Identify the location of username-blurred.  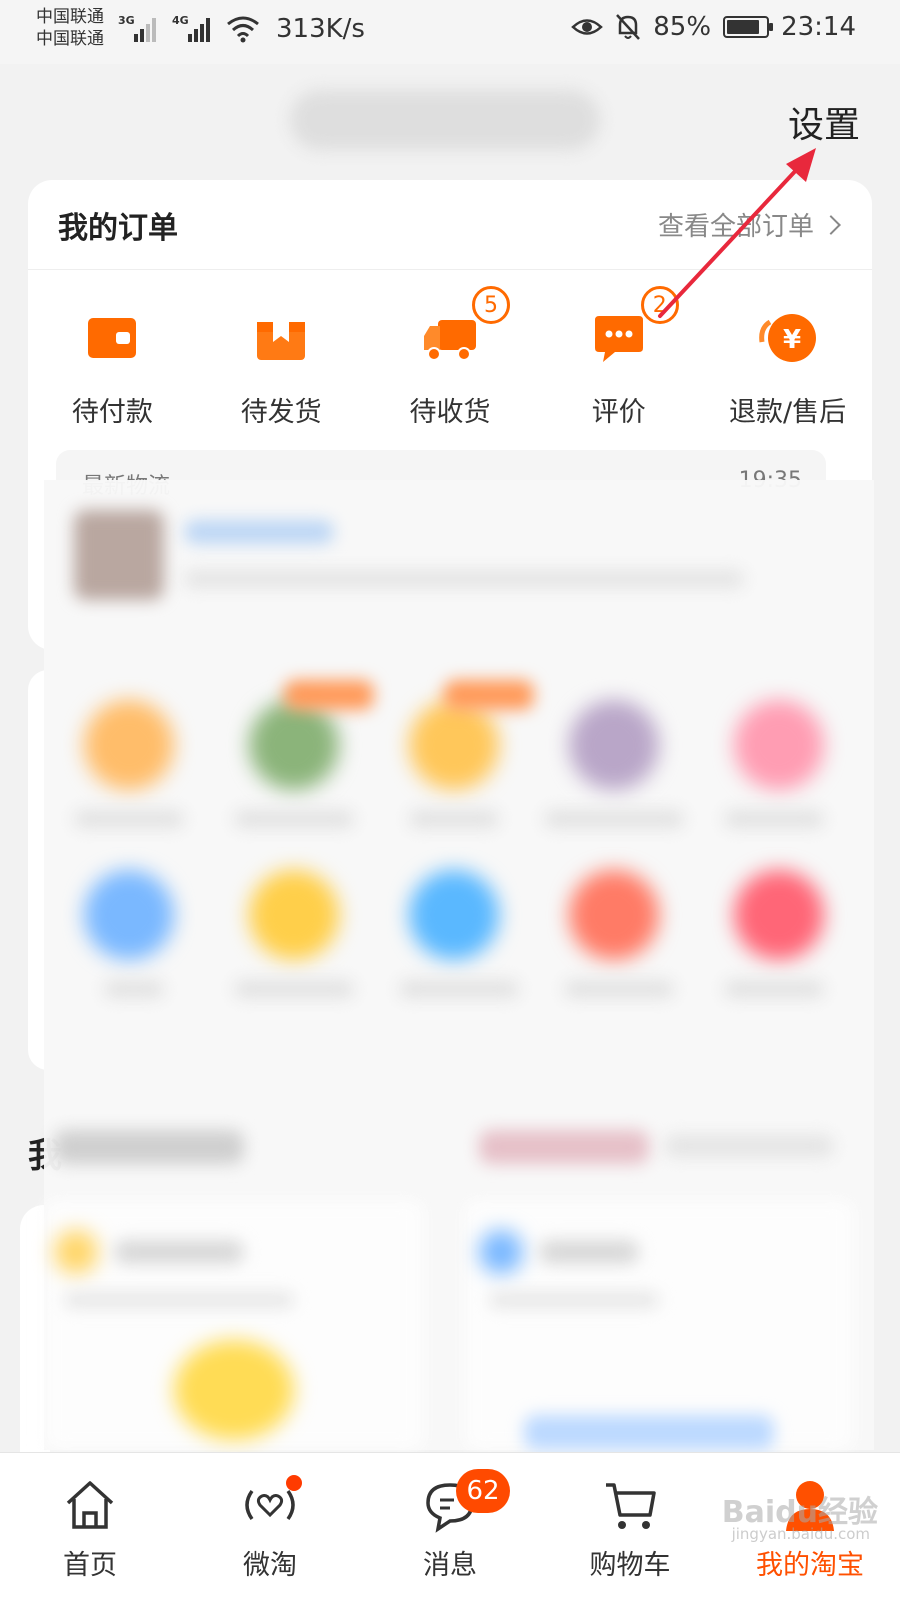
(445, 120).